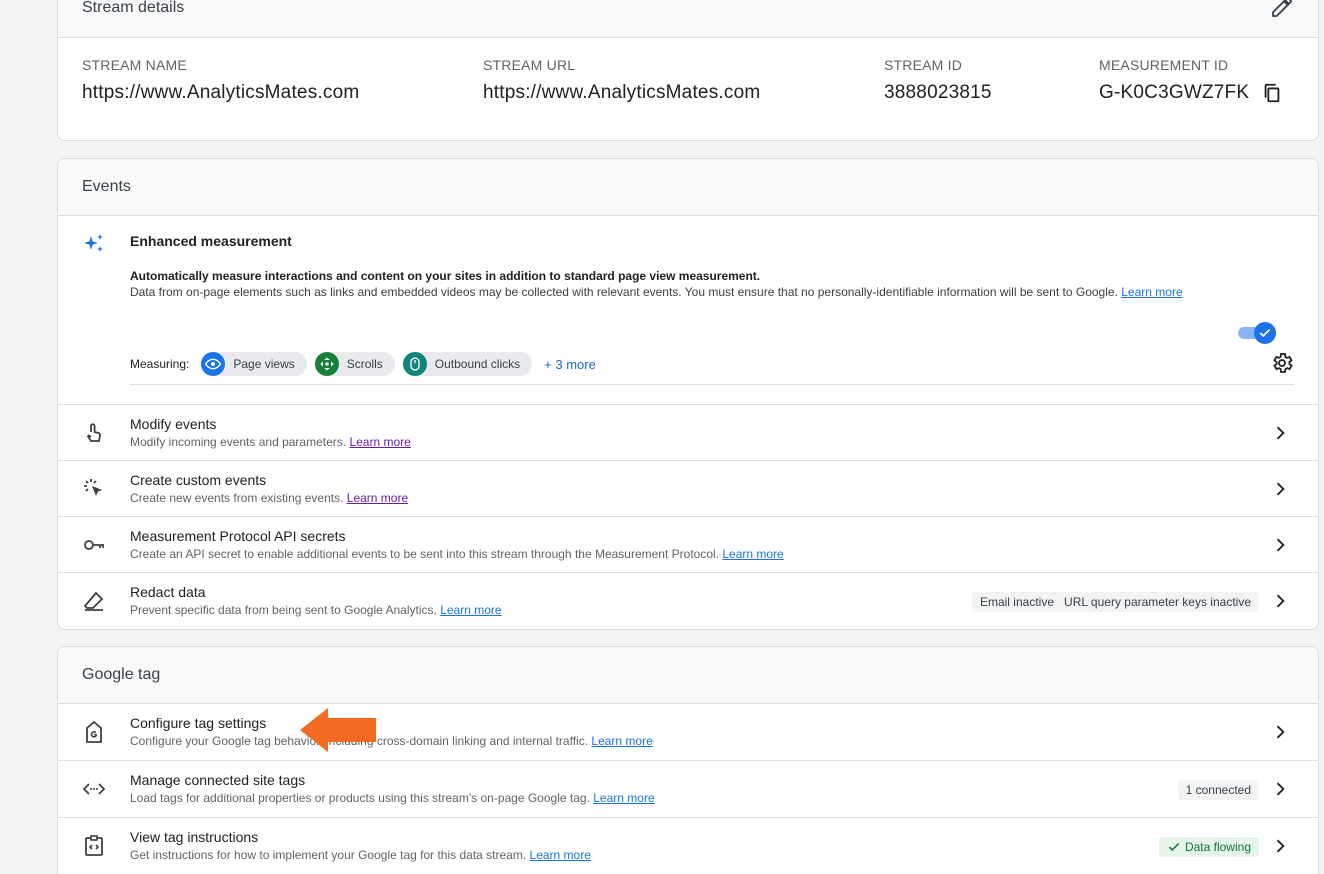 This screenshot has width=1324, height=874. I want to click on annotation-arrow-icon, so click(338, 730).